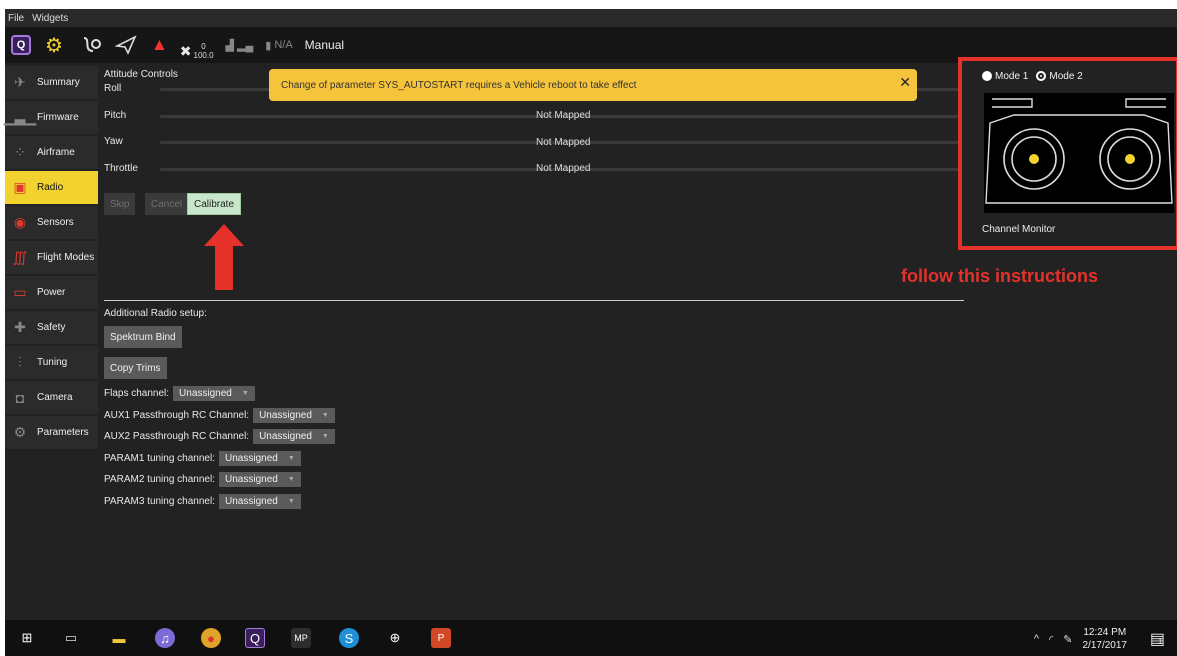  What do you see at coordinates (51, 82) in the screenshot?
I see `sidebar-item-summary: ✈ Summary` at bounding box center [51, 82].